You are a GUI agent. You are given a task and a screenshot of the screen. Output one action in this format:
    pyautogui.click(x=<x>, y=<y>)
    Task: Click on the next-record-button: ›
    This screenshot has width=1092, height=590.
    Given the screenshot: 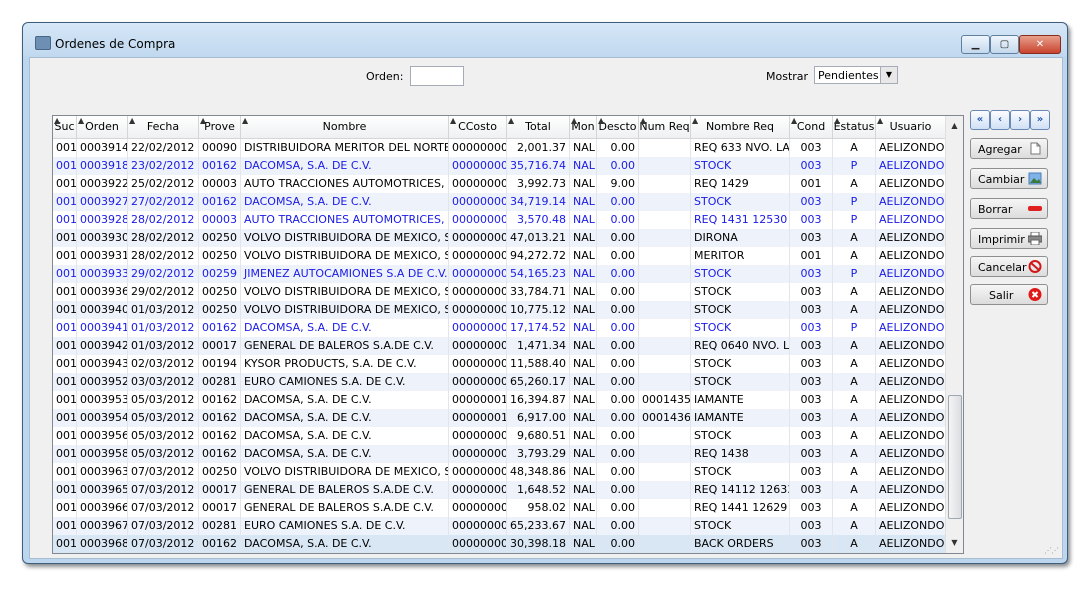 What is the action you would take?
    pyautogui.click(x=1020, y=120)
    